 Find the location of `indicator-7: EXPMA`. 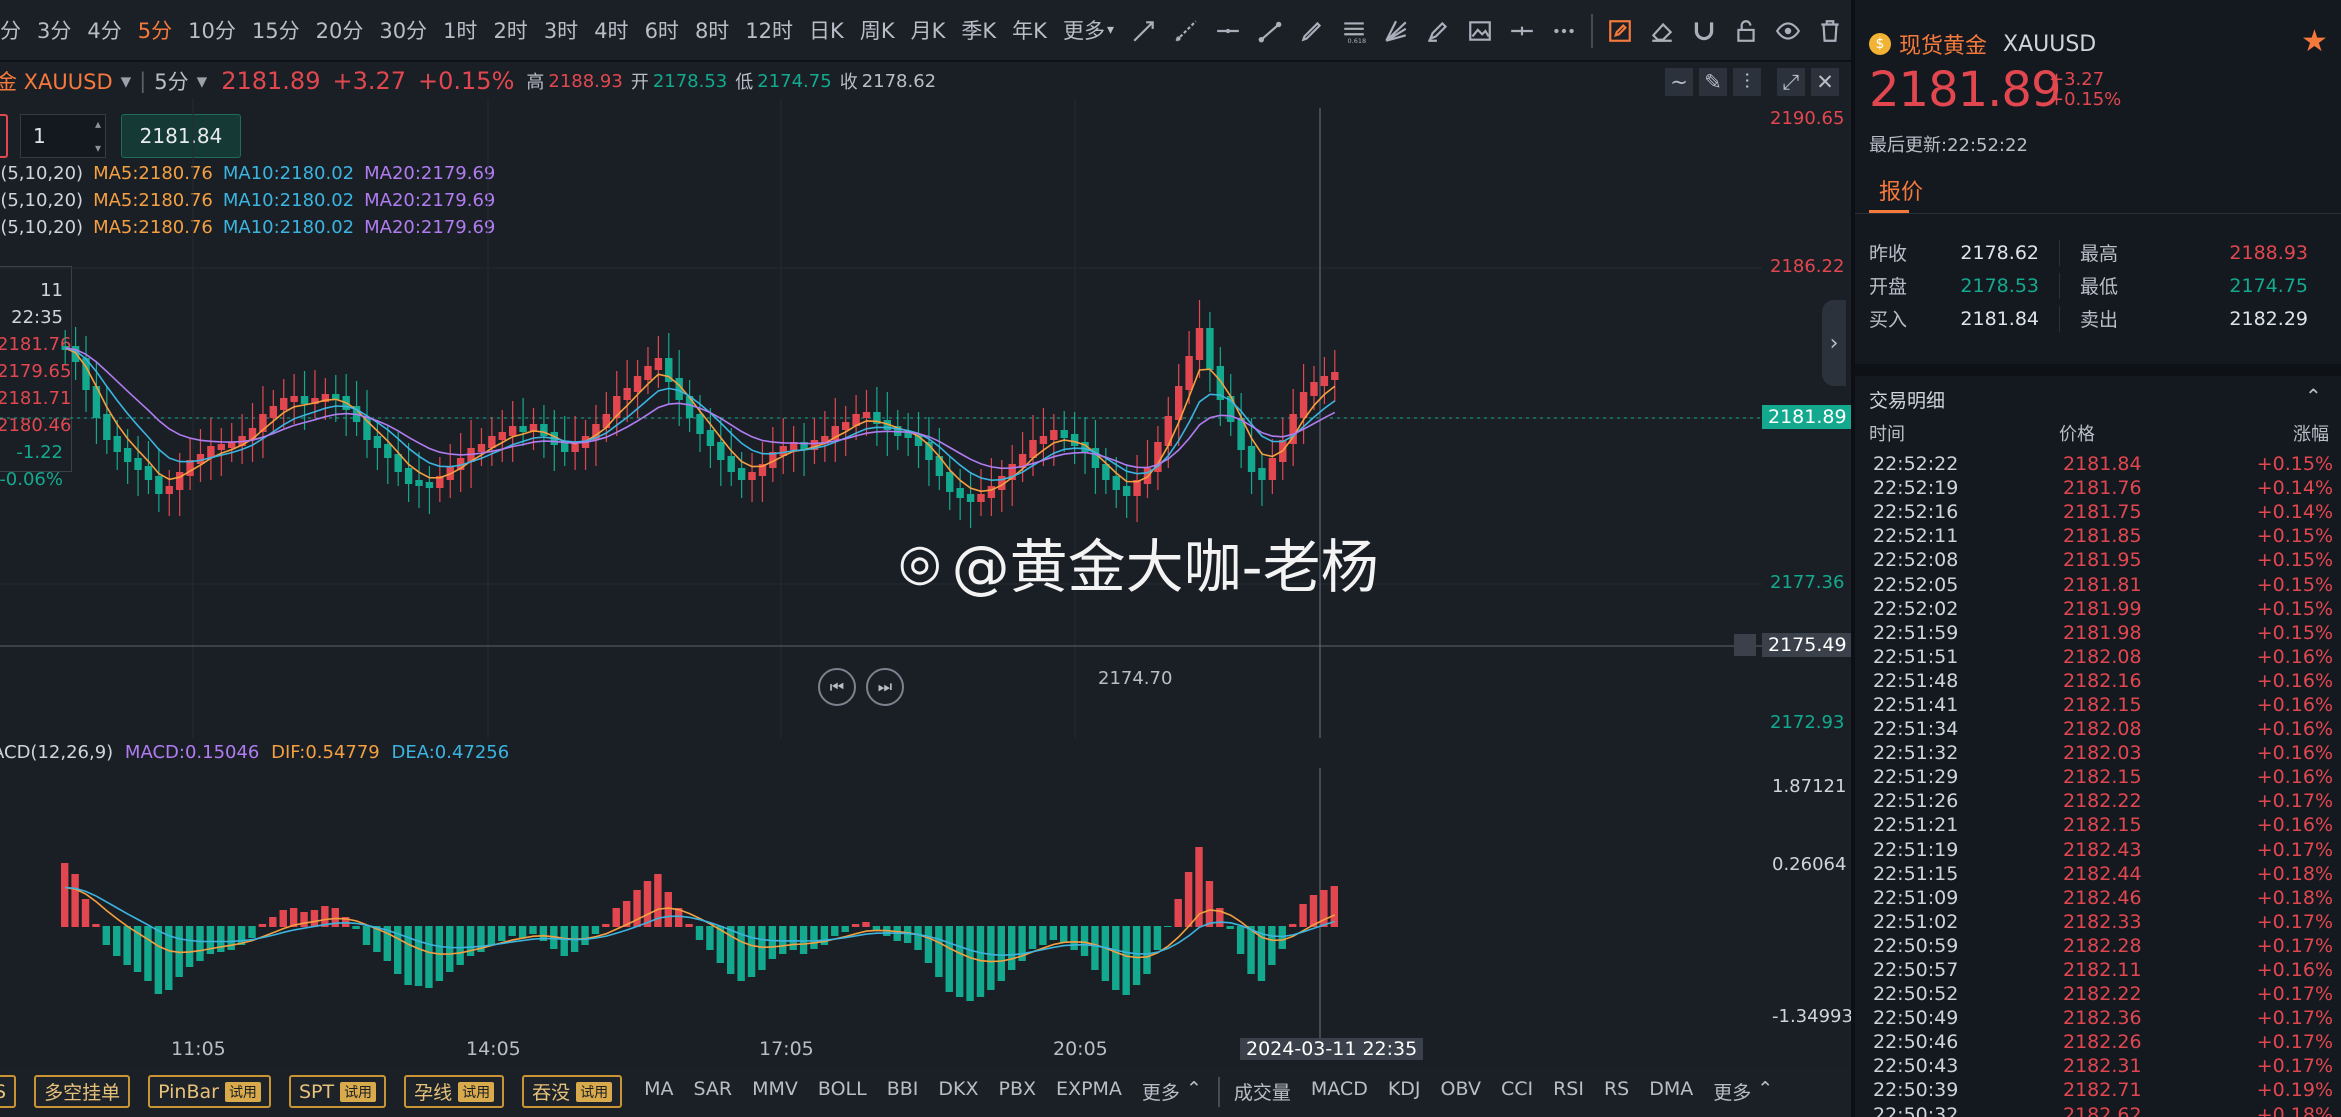

indicator-7: EXPMA is located at coordinates (1089, 1091).